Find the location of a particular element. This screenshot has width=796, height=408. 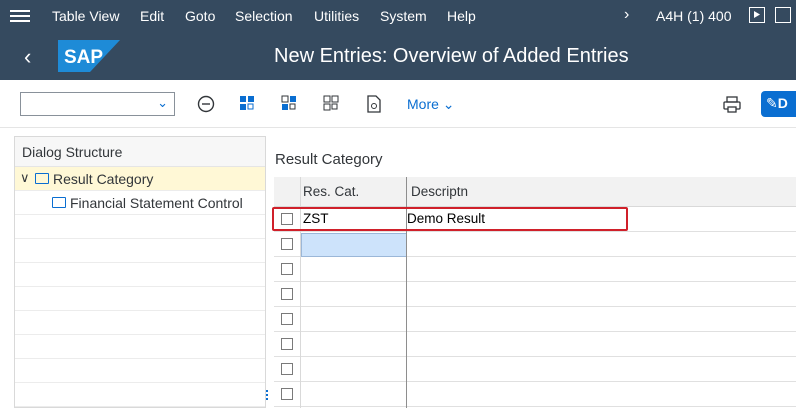

tree-item-result-category: ∨ Result Category is located at coordinates (140, 179).